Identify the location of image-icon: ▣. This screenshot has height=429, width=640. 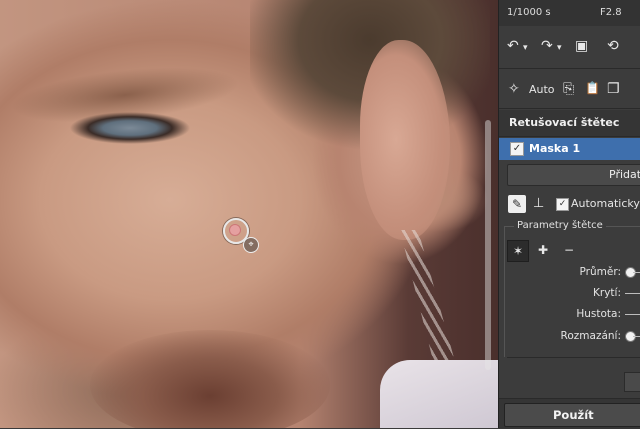
(581, 46).